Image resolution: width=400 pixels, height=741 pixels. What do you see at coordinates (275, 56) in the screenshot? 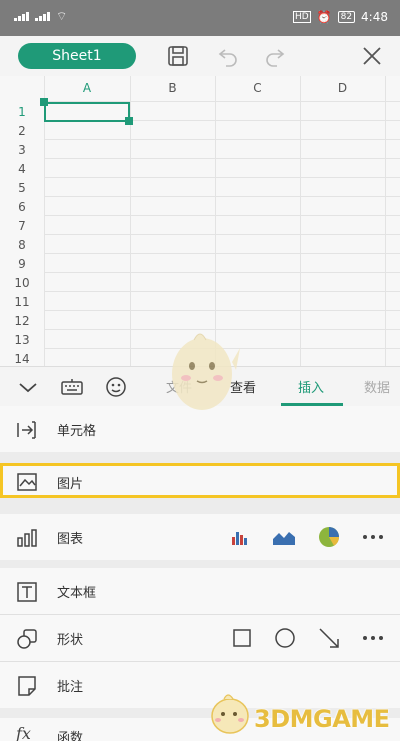
I see `redo-icon` at bounding box center [275, 56].